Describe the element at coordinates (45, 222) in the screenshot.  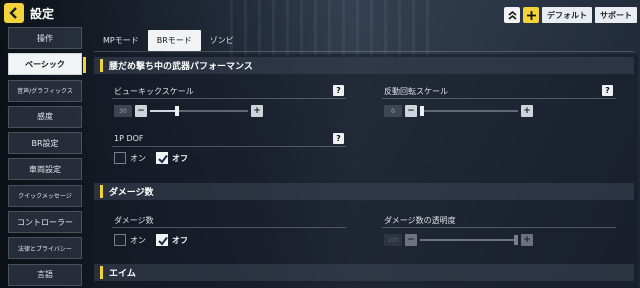
I see `sidebar-item-controller: コントローラー` at that location.